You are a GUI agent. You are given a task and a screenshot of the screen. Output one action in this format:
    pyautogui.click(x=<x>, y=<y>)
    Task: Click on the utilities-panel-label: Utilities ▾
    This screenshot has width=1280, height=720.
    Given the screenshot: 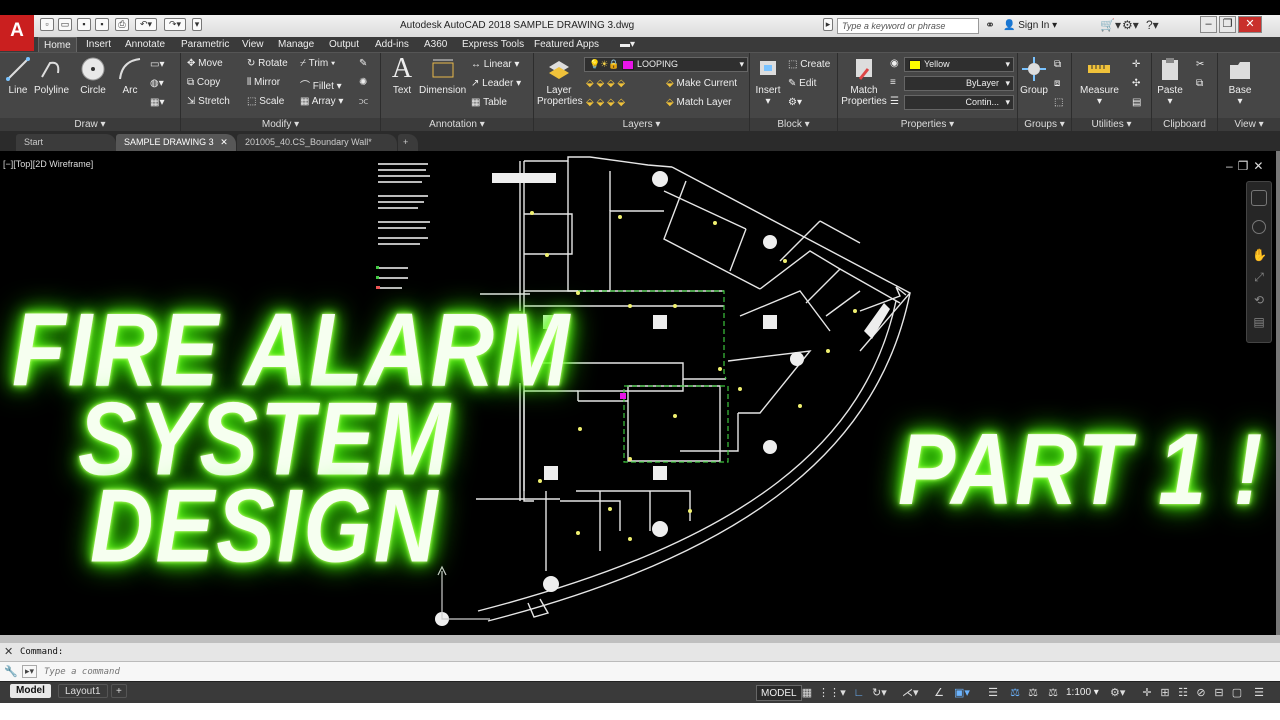 What is the action you would take?
    pyautogui.click(x=1111, y=124)
    